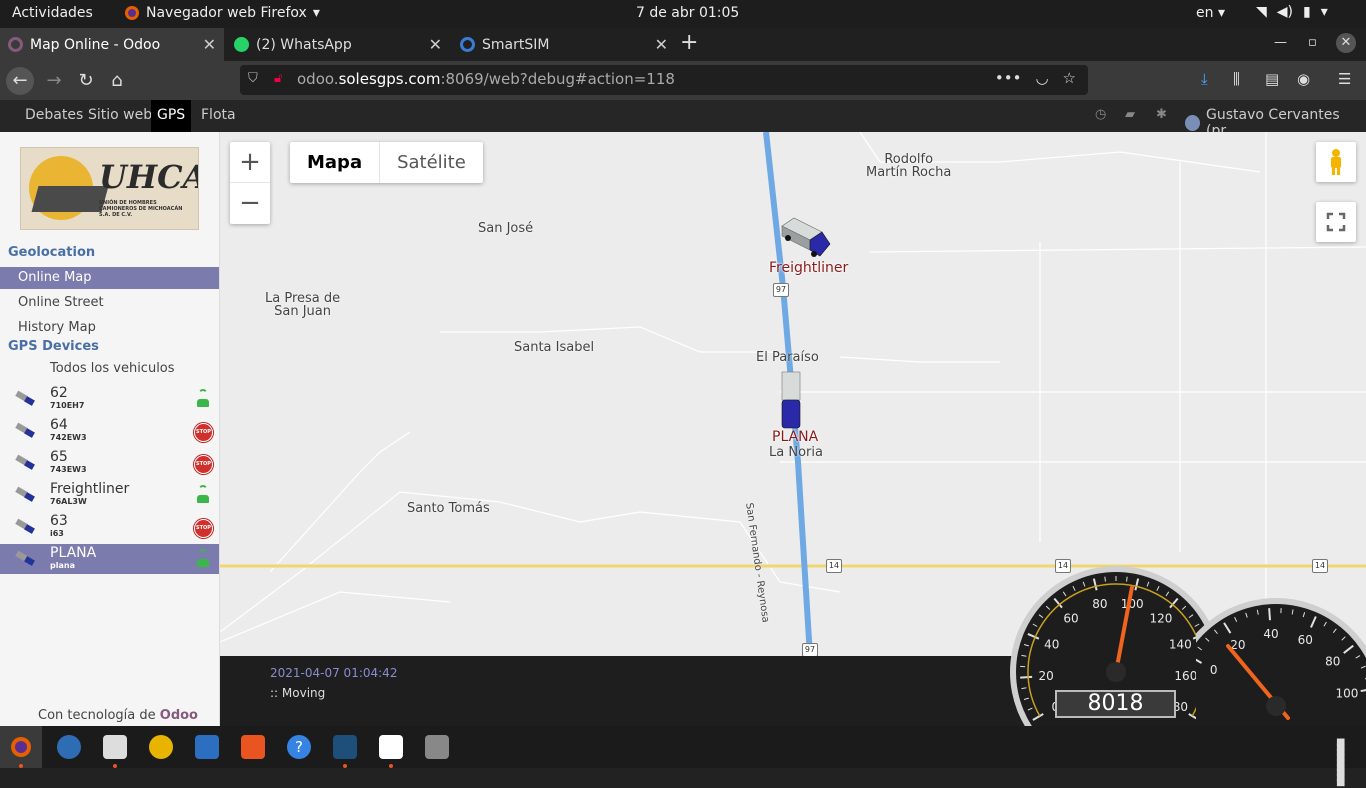 This screenshot has width=1366, height=788. Describe the element at coordinates (250, 162) in the screenshot. I see `zoom-in-button: +` at that location.